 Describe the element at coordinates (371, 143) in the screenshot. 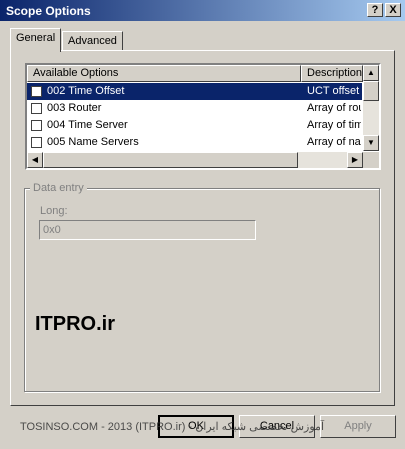

I see `scroll-down-arrow-icon: ▼` at that location.